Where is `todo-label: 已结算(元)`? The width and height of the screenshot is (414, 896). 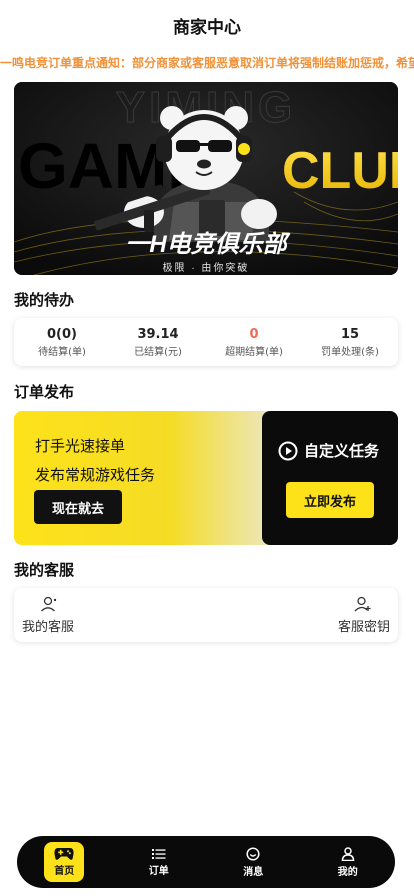
todo-label: 已结算(元) is located at coordinates (158, 352).